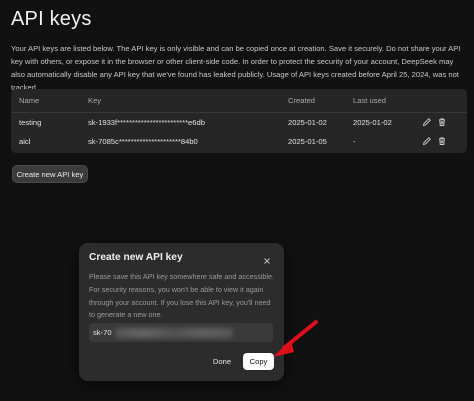 The height and width of the screenshot is (401, 474). Describe the element at coordinates (146, 122) in the screenshot. I see `key-value: sk-1933f************************e6db` at that location.